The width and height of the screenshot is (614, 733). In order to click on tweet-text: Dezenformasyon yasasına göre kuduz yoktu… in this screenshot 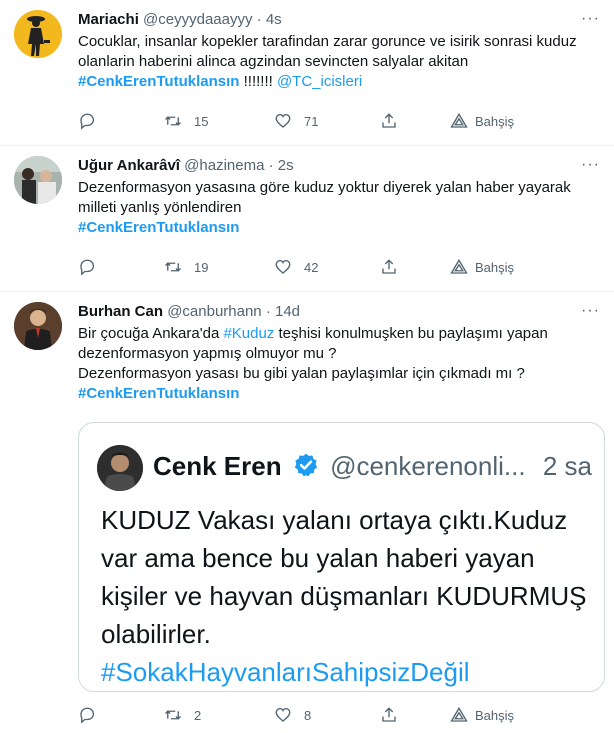, I will do `click(339, 208)`.